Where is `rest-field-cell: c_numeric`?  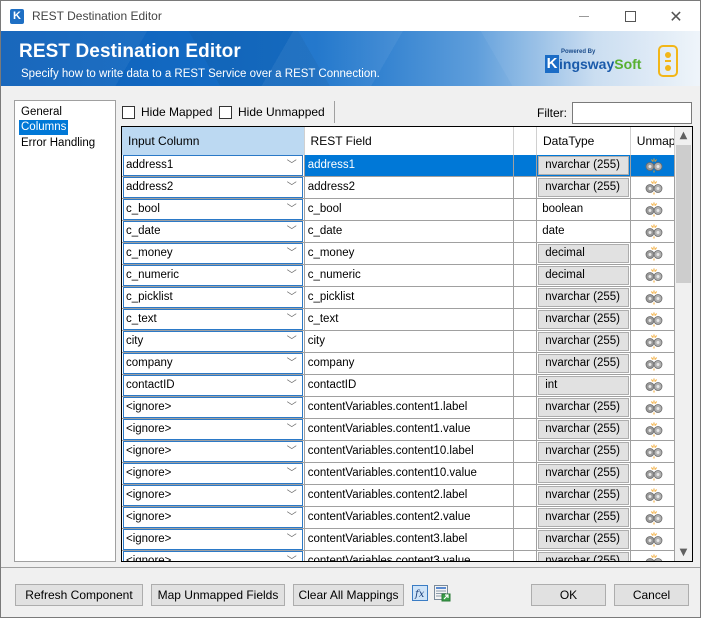 rest-field-cell: c_numeric is located at coordinates (410, 275).